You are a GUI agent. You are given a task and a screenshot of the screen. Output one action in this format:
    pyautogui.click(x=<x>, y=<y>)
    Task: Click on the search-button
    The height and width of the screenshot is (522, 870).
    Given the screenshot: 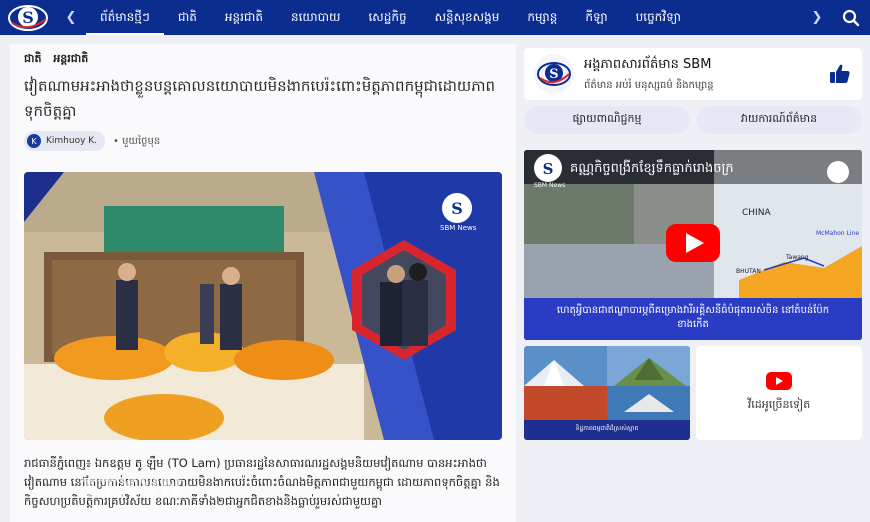 What is the action you would take?
    pyautogui.click(x=851, y=18)
    